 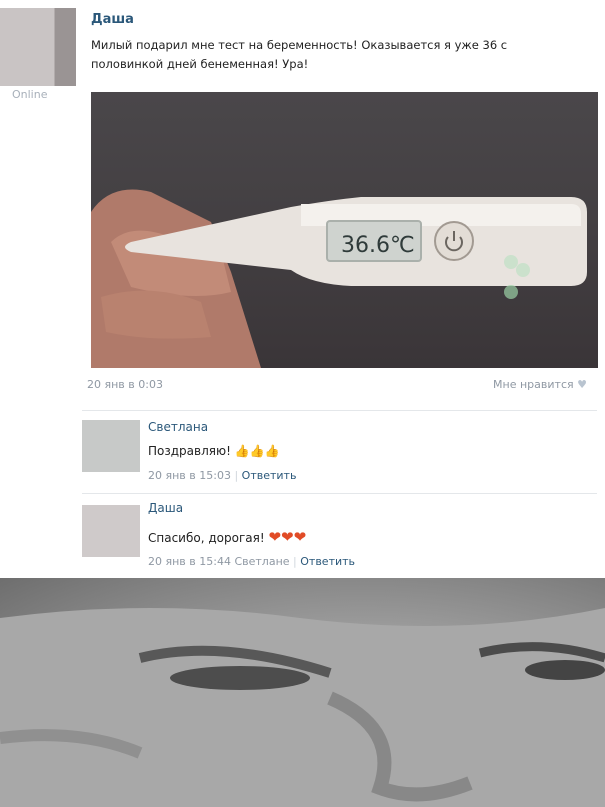 What do you see at coordinates (178, 427) in the screenshot?
I see `comment-author-name: Светлана` at bounding box center [178, 427].